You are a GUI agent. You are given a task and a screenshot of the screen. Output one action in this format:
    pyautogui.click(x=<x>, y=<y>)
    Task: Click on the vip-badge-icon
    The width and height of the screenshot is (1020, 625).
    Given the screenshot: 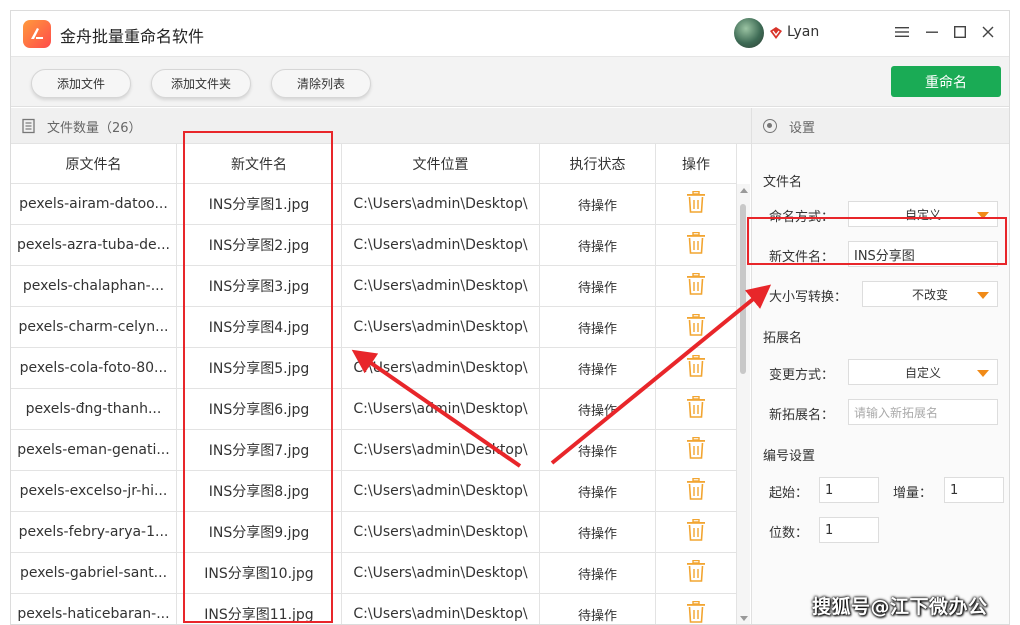 What is the action you would take?
    pyautogui.click(x=776, y=33)
    